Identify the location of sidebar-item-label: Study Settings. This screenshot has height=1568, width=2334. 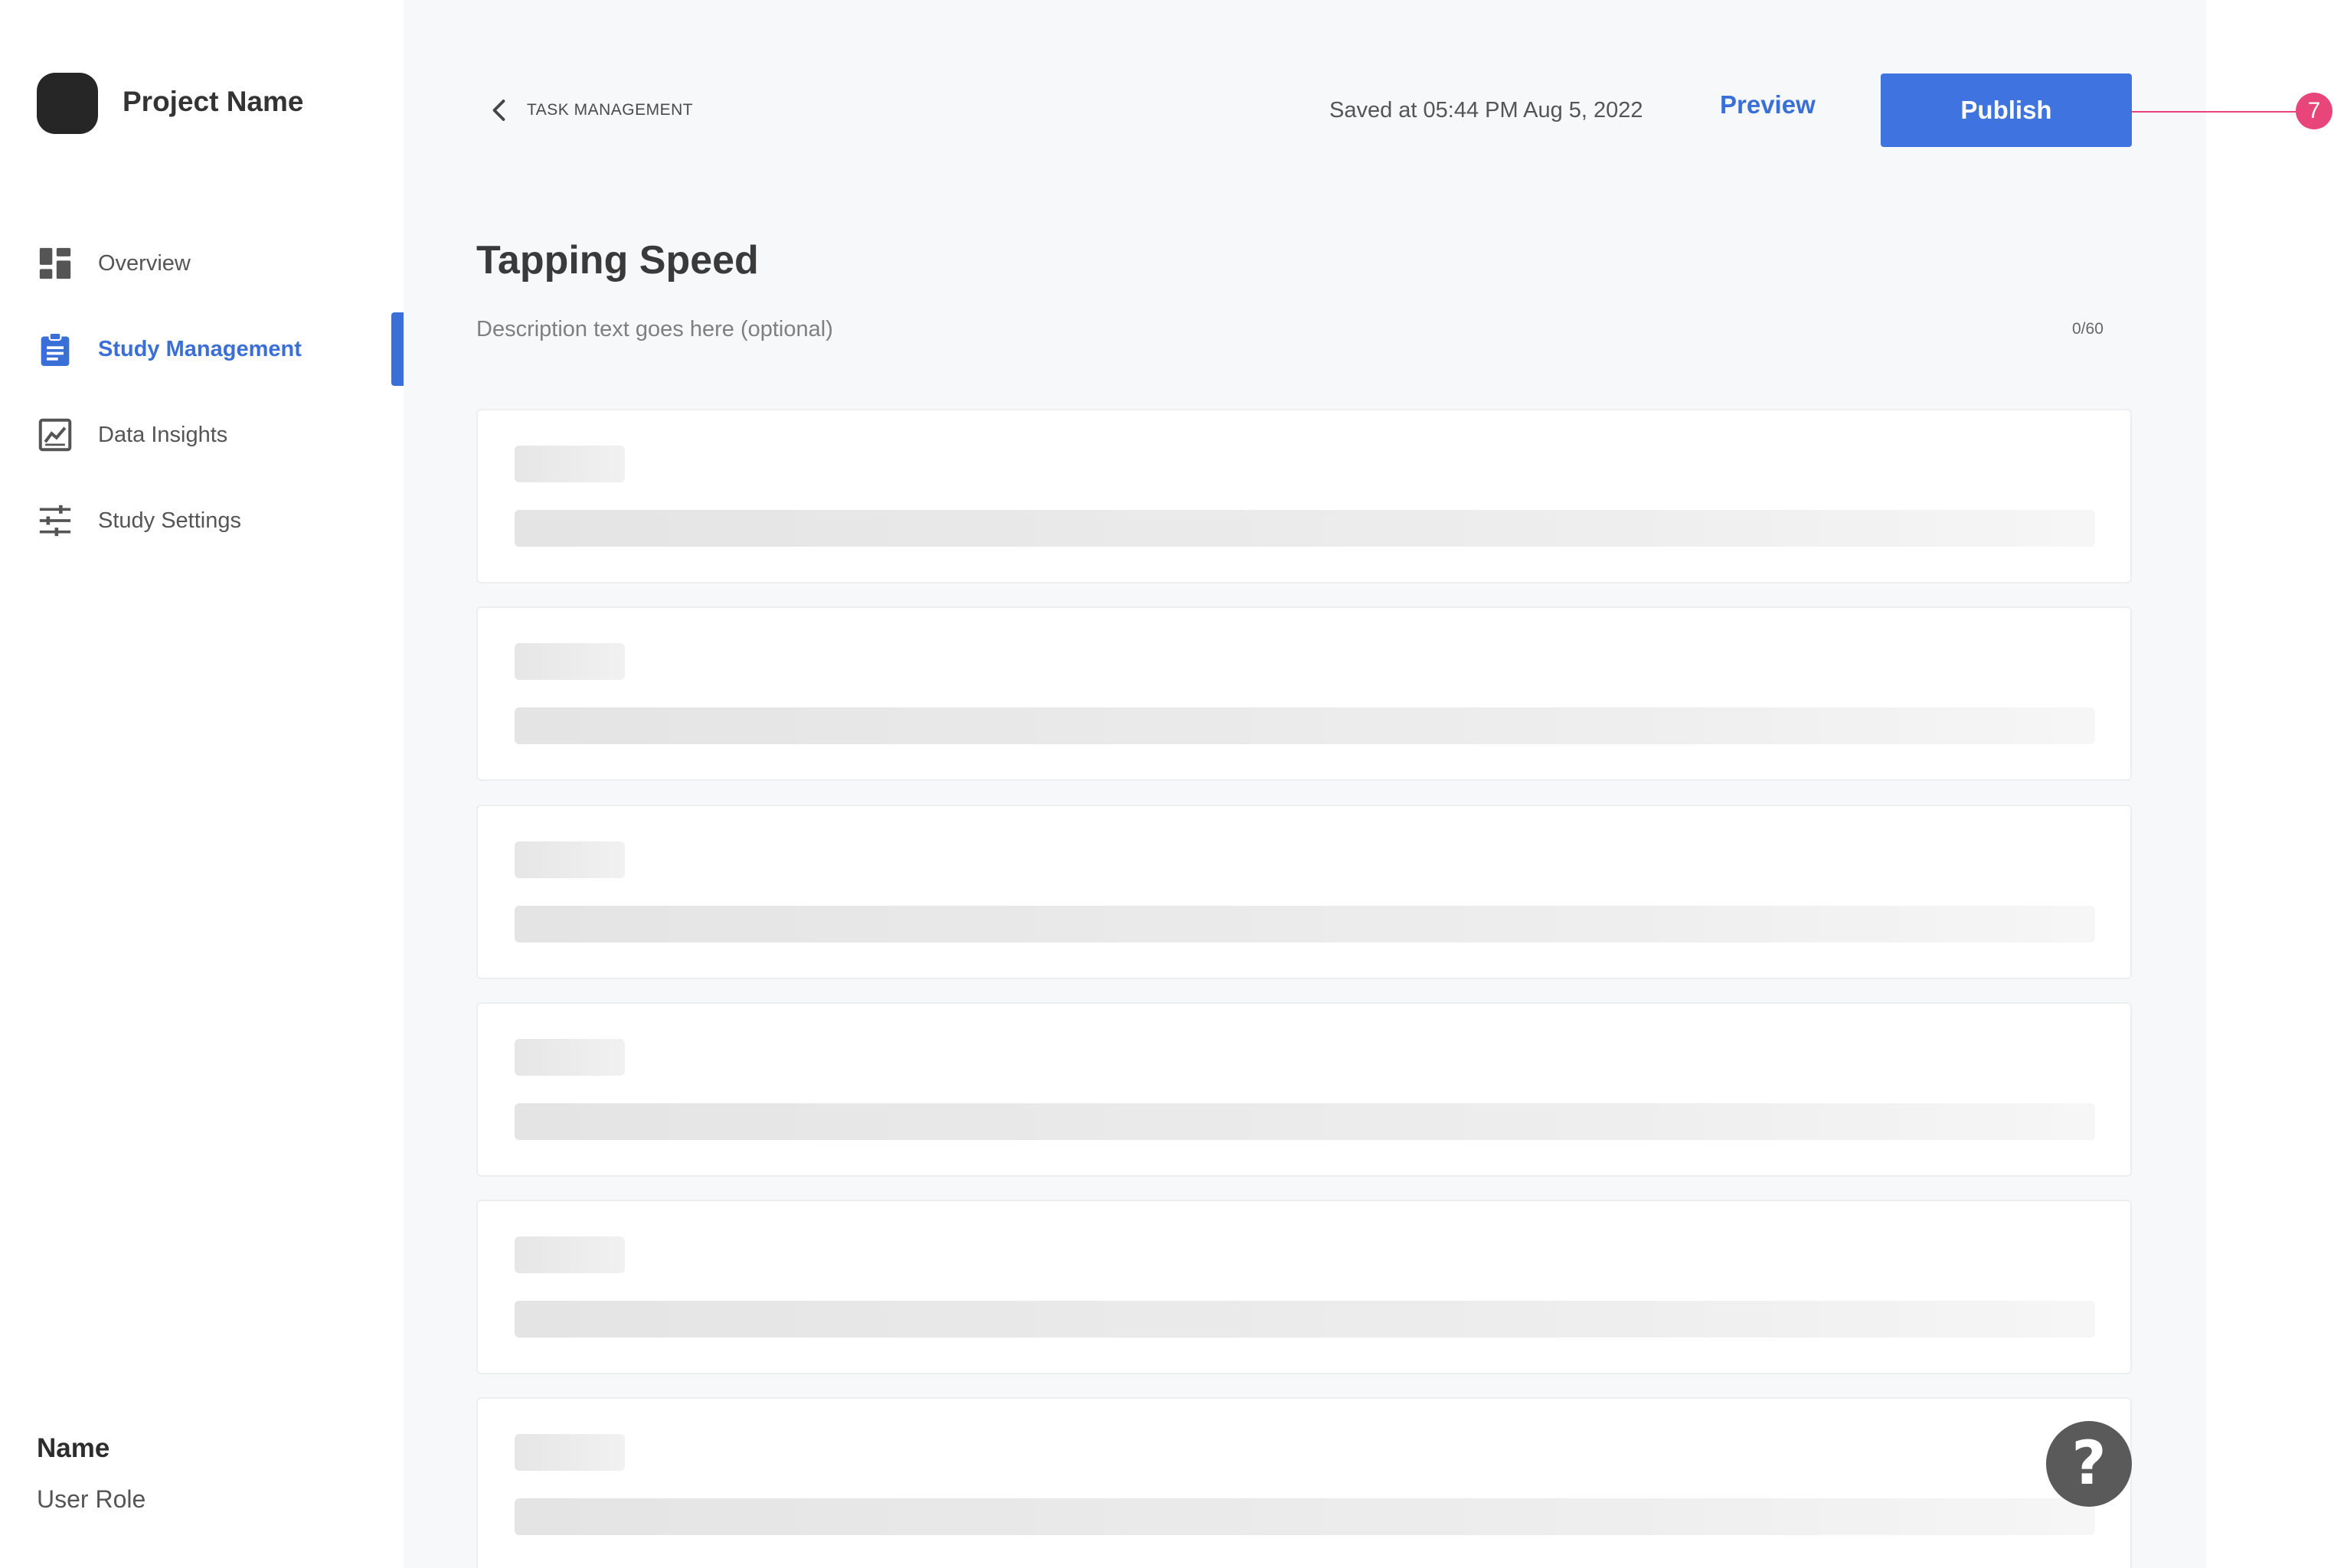
(169, 520).